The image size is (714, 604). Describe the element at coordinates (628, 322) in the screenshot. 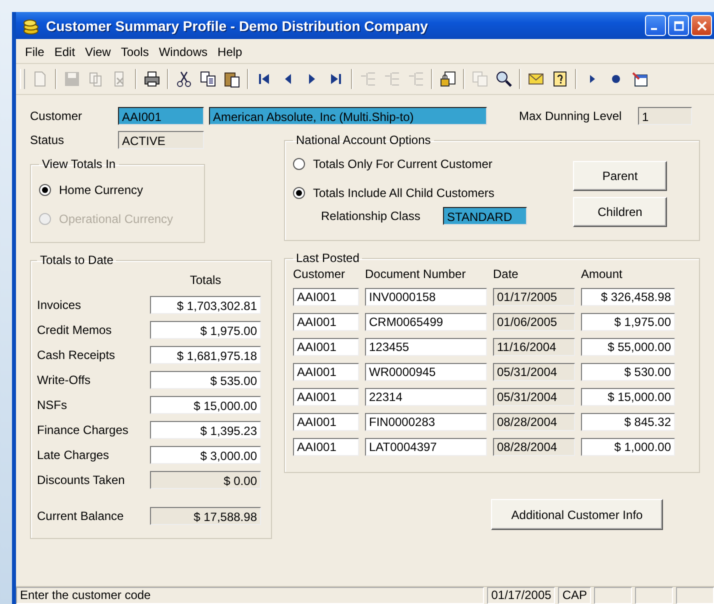

I see `amount-cell: $ 1,975.00` at that location.